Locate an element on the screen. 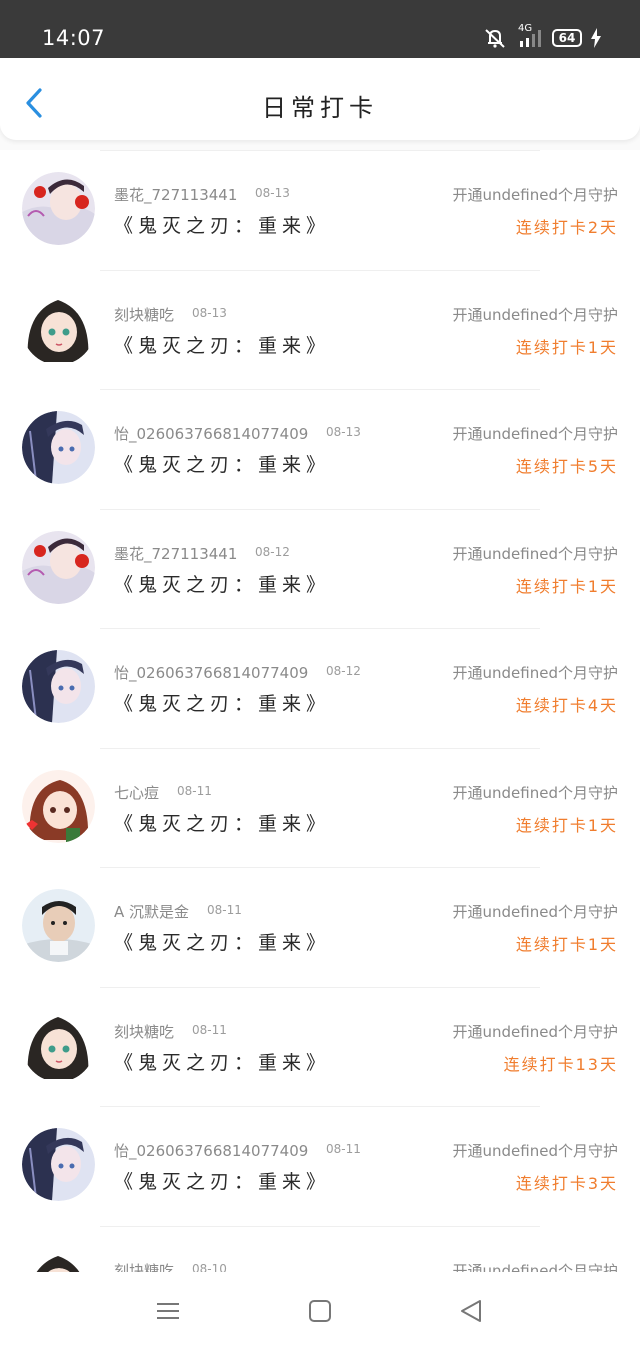 This screenshot has width=640, height=1351. boy-photo-icon is located at coordinates (58, 925).